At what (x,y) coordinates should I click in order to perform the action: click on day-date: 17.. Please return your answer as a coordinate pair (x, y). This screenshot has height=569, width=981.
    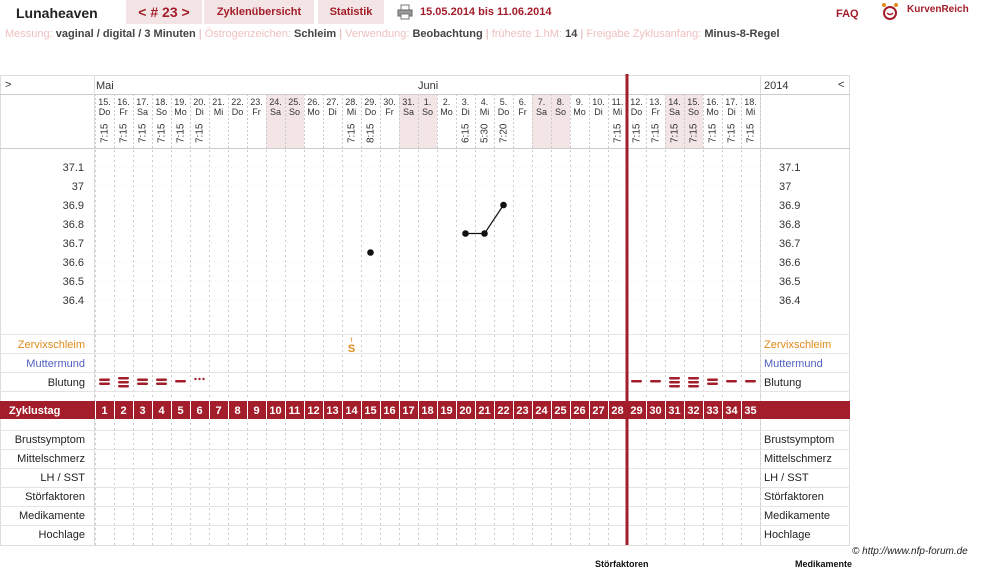
    Looking at the image, I should click on (142, 102).